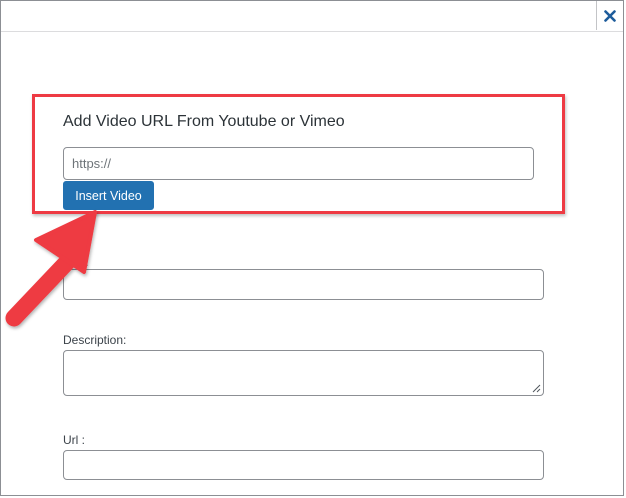 The height and width of the screenshot is (498, 626). Describe the element at coordinates (303, 373) in the screenshot. I see `description-textarea` at that location.